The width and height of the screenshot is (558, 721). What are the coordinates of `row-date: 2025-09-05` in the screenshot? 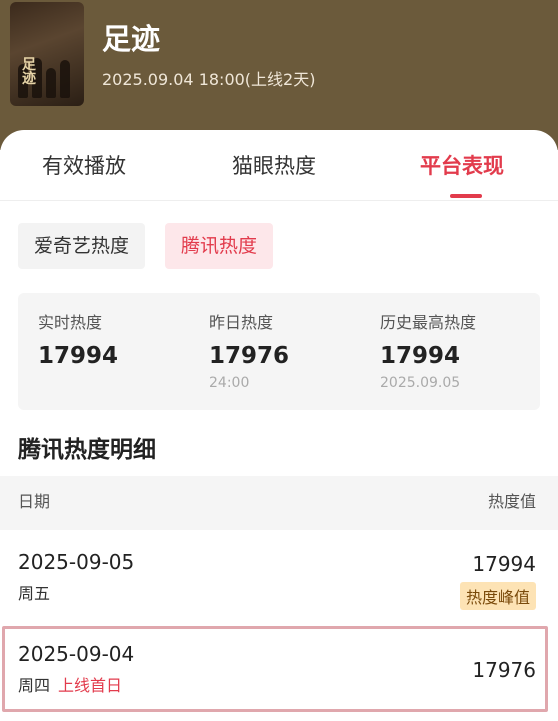 It's located at (76, 562).